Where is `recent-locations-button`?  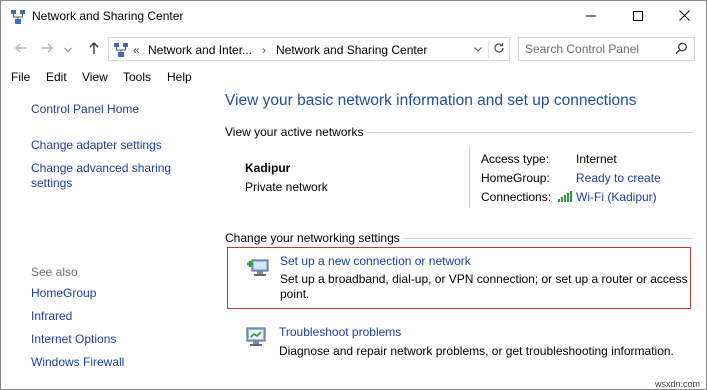 recent-locations-button is located at coordinates (68, 49).